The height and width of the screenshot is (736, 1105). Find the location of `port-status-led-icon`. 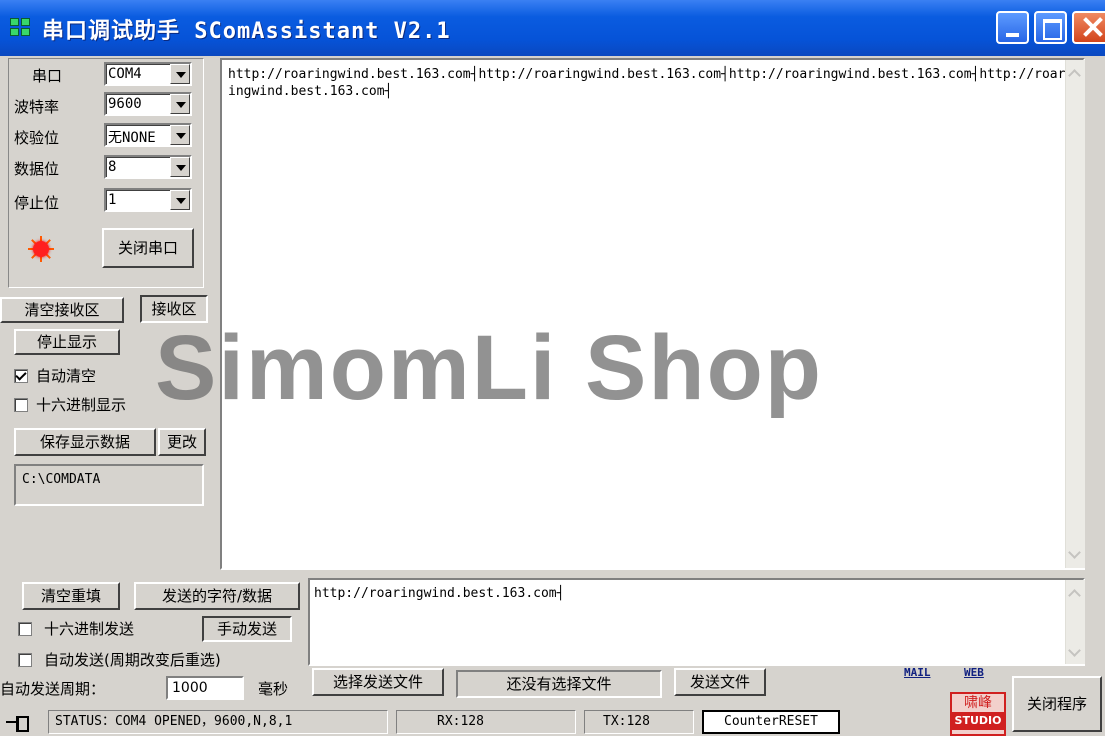

port-status-led-icon is located at coordinates (41, 249).